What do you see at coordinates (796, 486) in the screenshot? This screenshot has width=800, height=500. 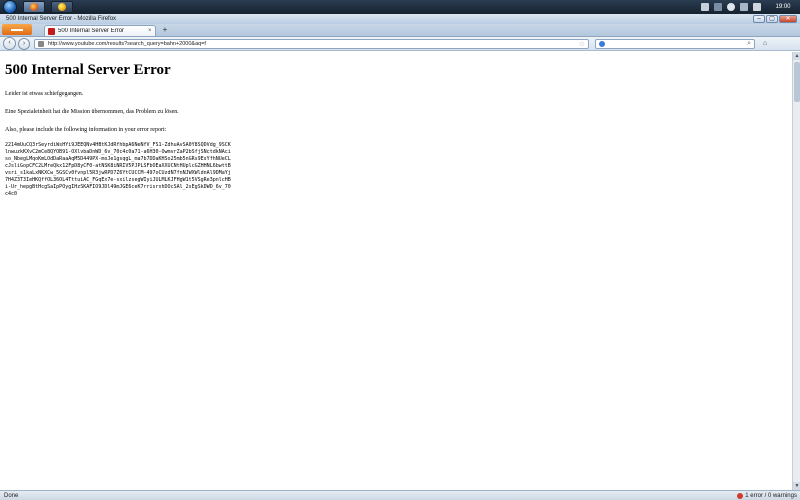 I see `scroll-down-icon: ▼` at bounding box center [796, 486].